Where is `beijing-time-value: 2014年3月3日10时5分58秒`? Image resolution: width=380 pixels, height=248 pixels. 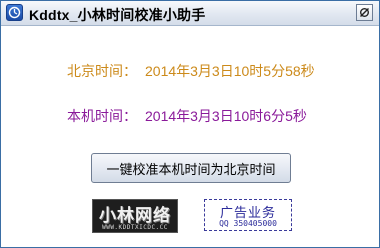 beijing-time-value: 2014年3月3日10时5分58秒 is located at coordinates (230, 71).